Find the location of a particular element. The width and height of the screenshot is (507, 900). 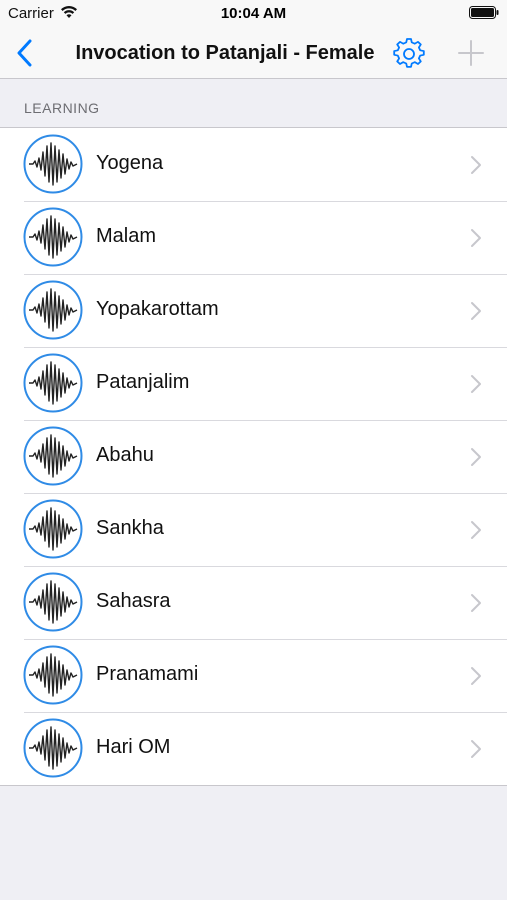

list-item-label: Sankha is located at coordinates (130, 528).